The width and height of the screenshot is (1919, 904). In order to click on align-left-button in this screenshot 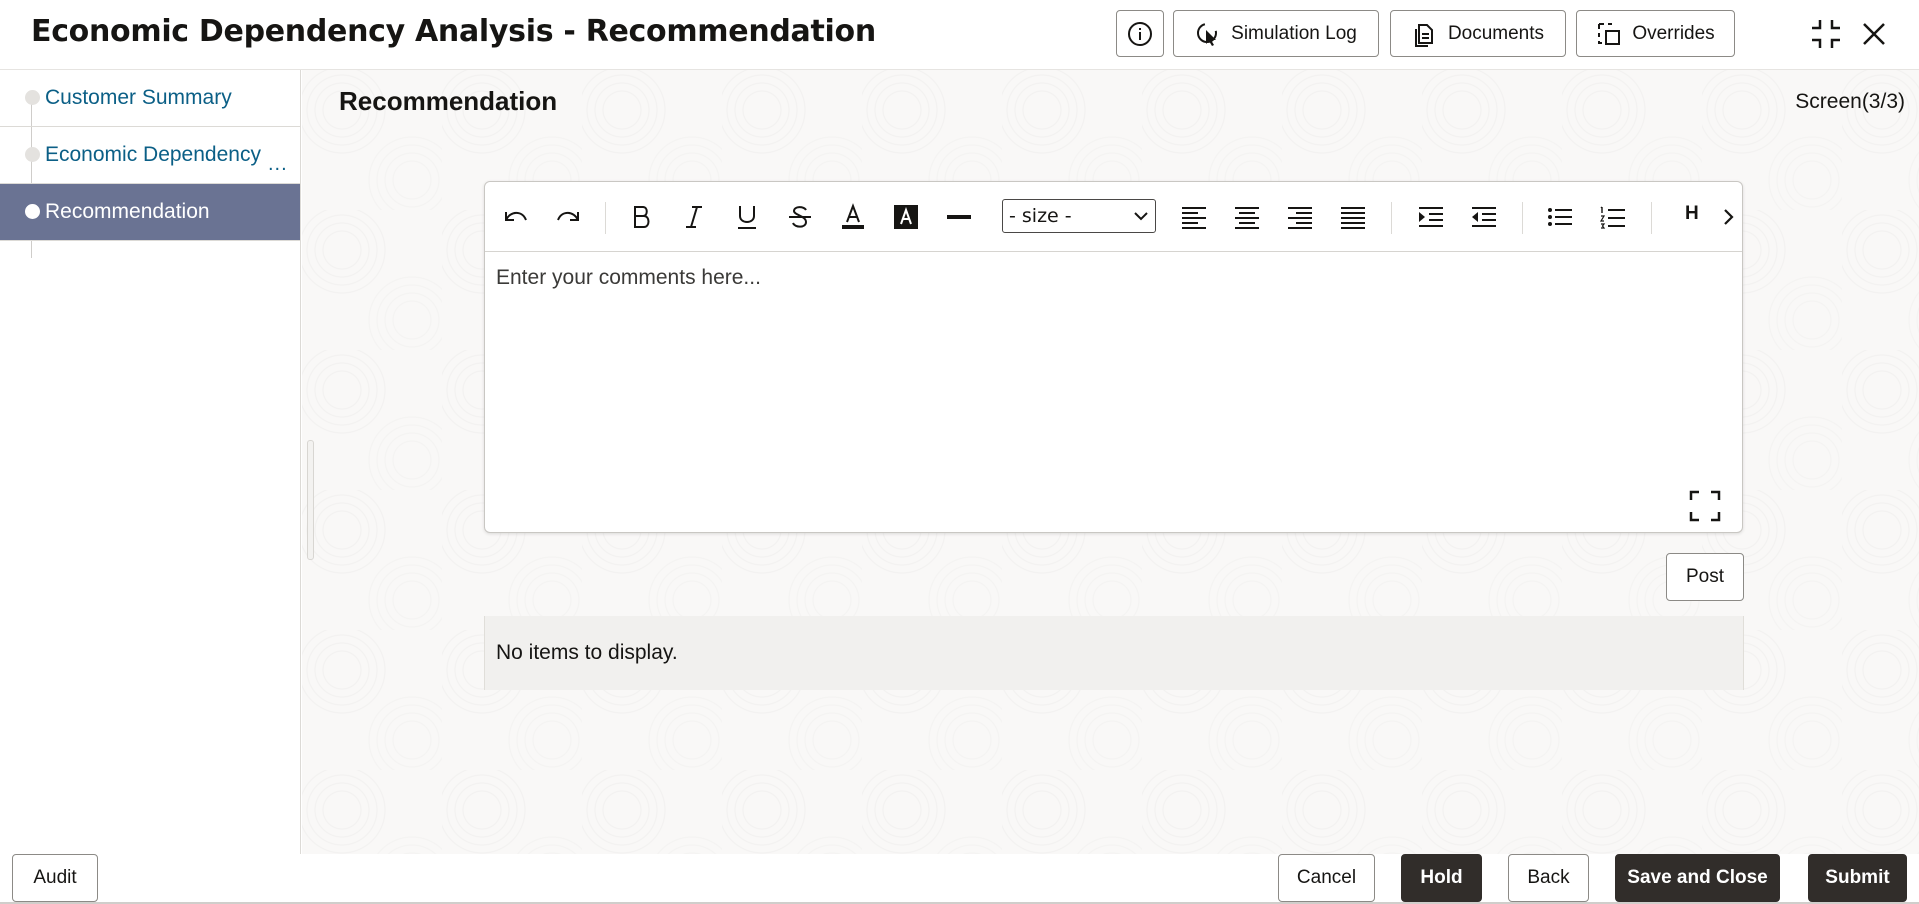, I will do `click(1194, 217)`.